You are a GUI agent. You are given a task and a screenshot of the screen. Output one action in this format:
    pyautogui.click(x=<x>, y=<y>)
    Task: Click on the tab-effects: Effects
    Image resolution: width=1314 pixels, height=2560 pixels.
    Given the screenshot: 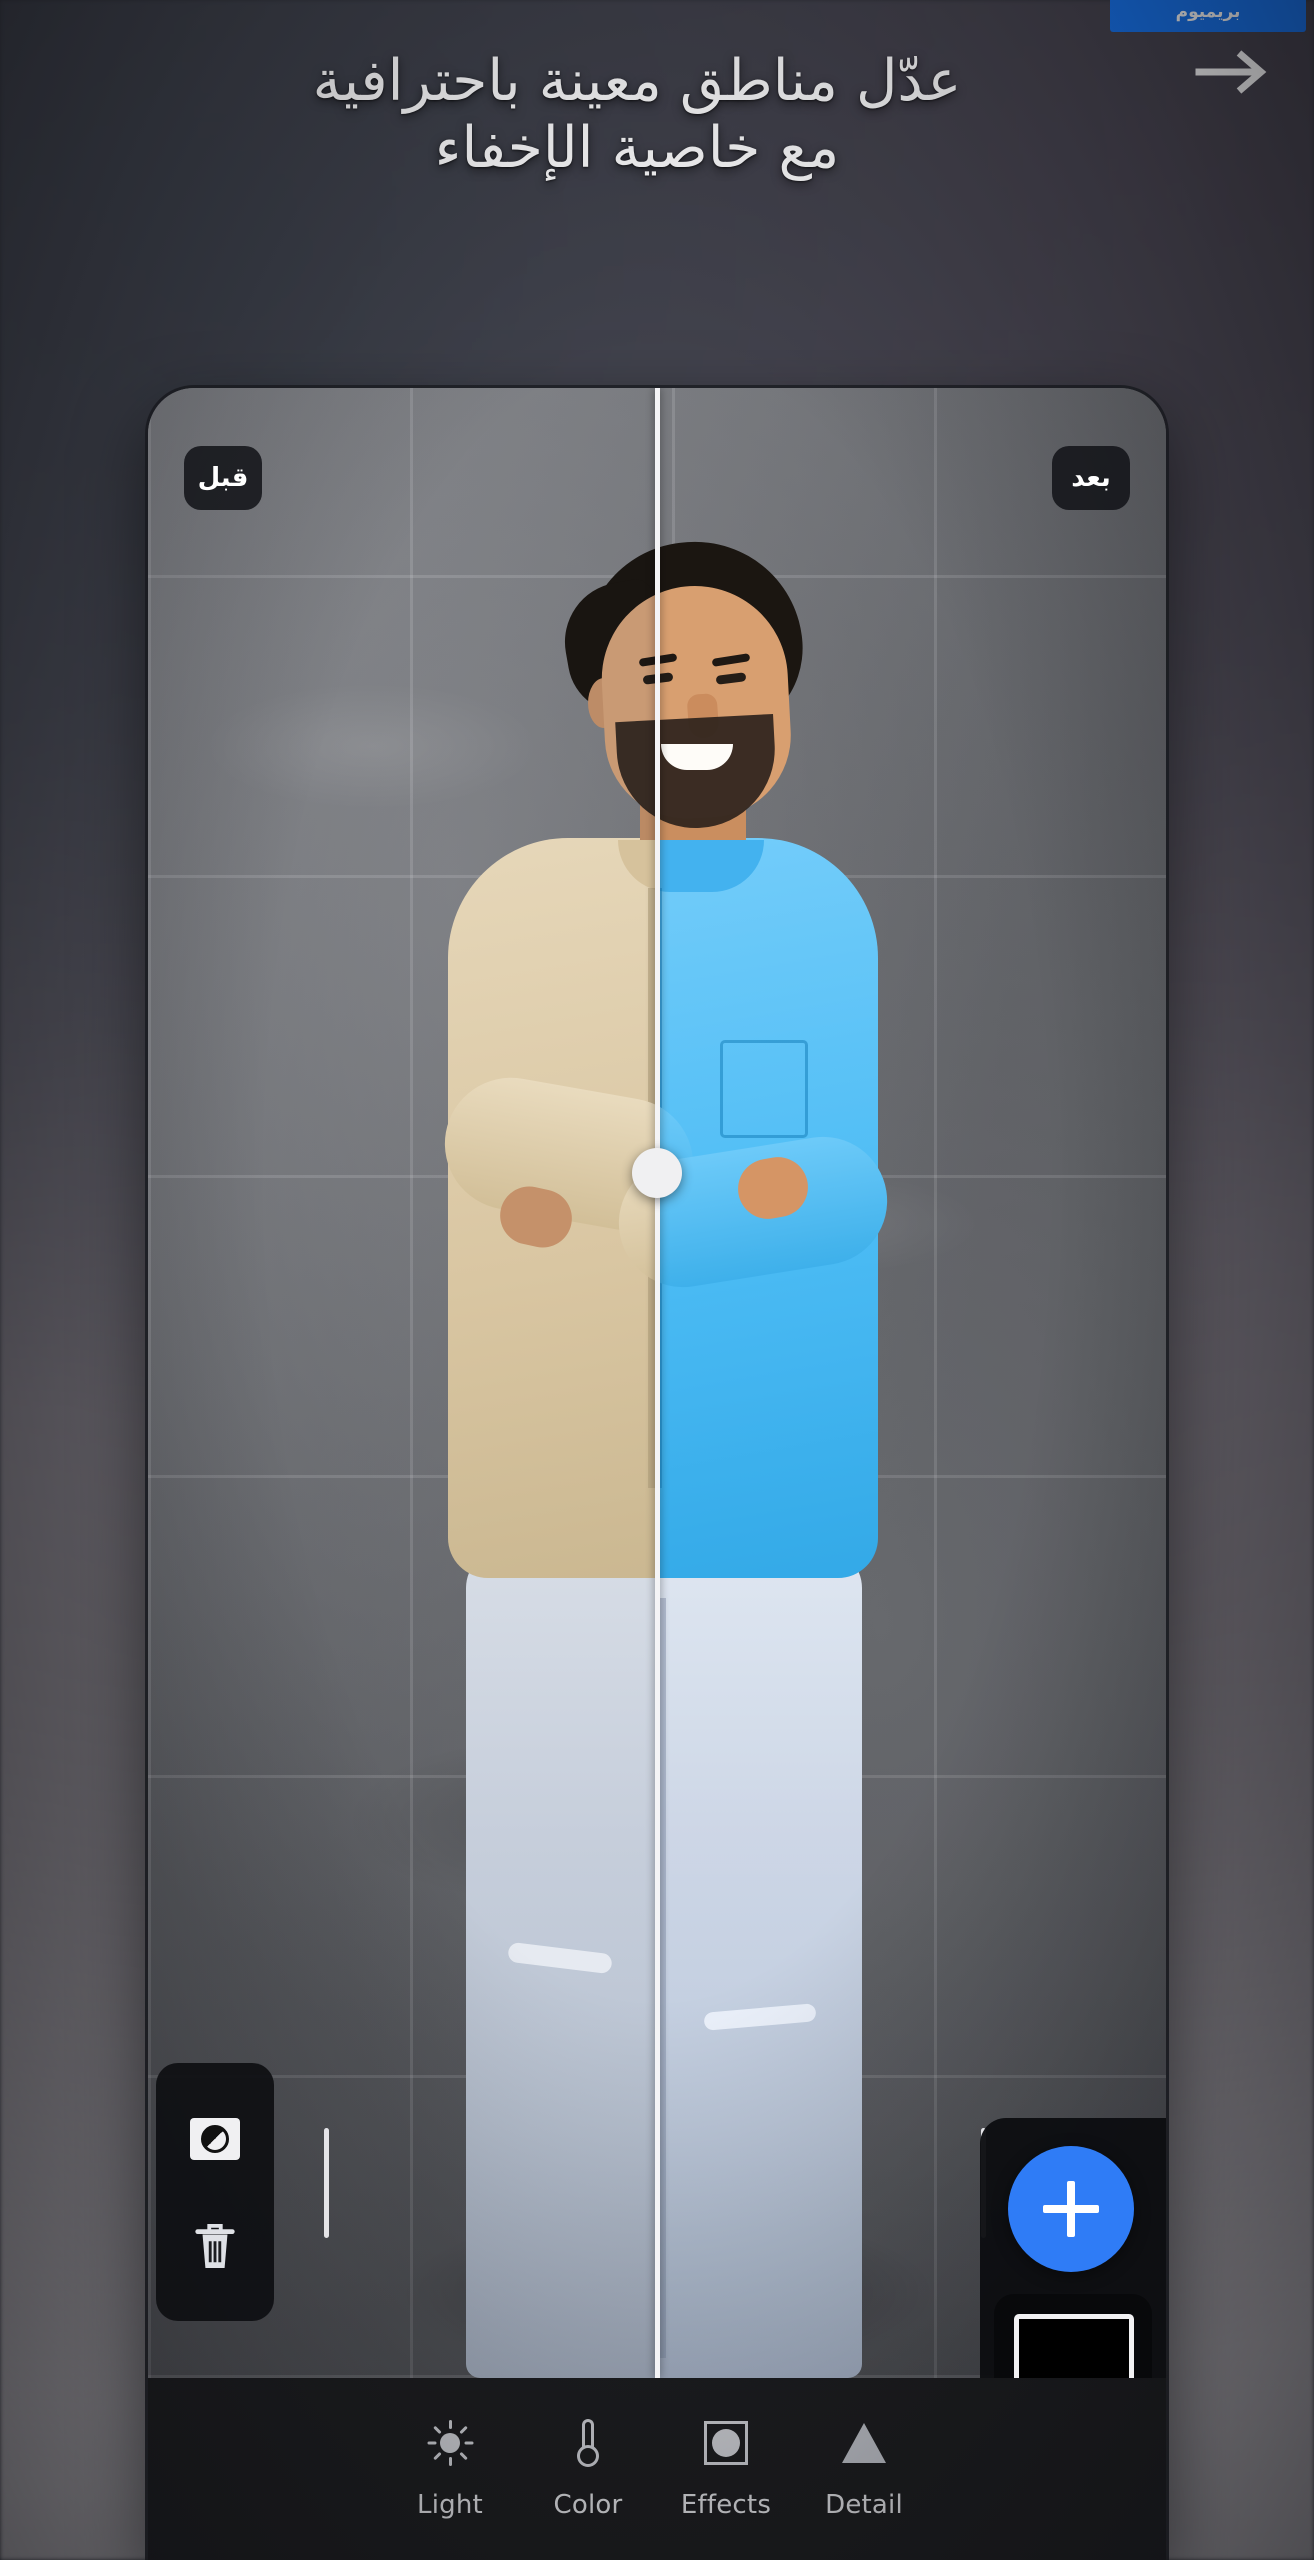 What is the action you would take?
    pyautogui.click(x=726, y=2469)
    